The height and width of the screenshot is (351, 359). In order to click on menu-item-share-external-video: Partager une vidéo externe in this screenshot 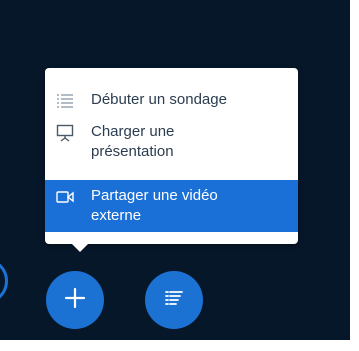, I will do `click(171, 206)`.